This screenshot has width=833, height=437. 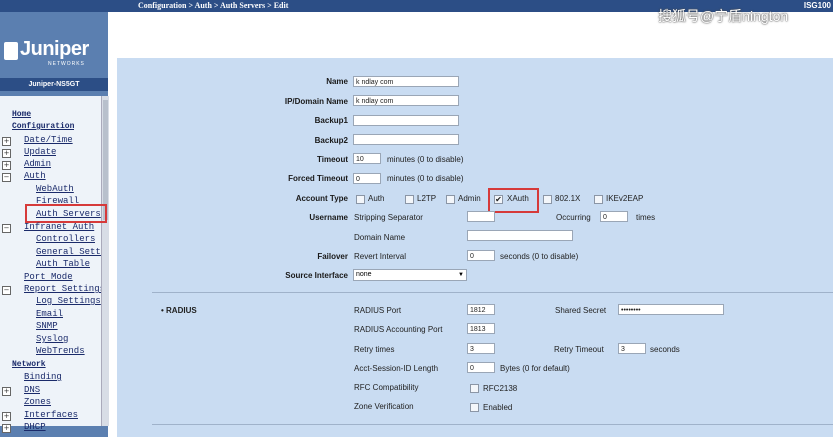 I want to click on forced-timeout-input: 0, so click(x=367, y=178).